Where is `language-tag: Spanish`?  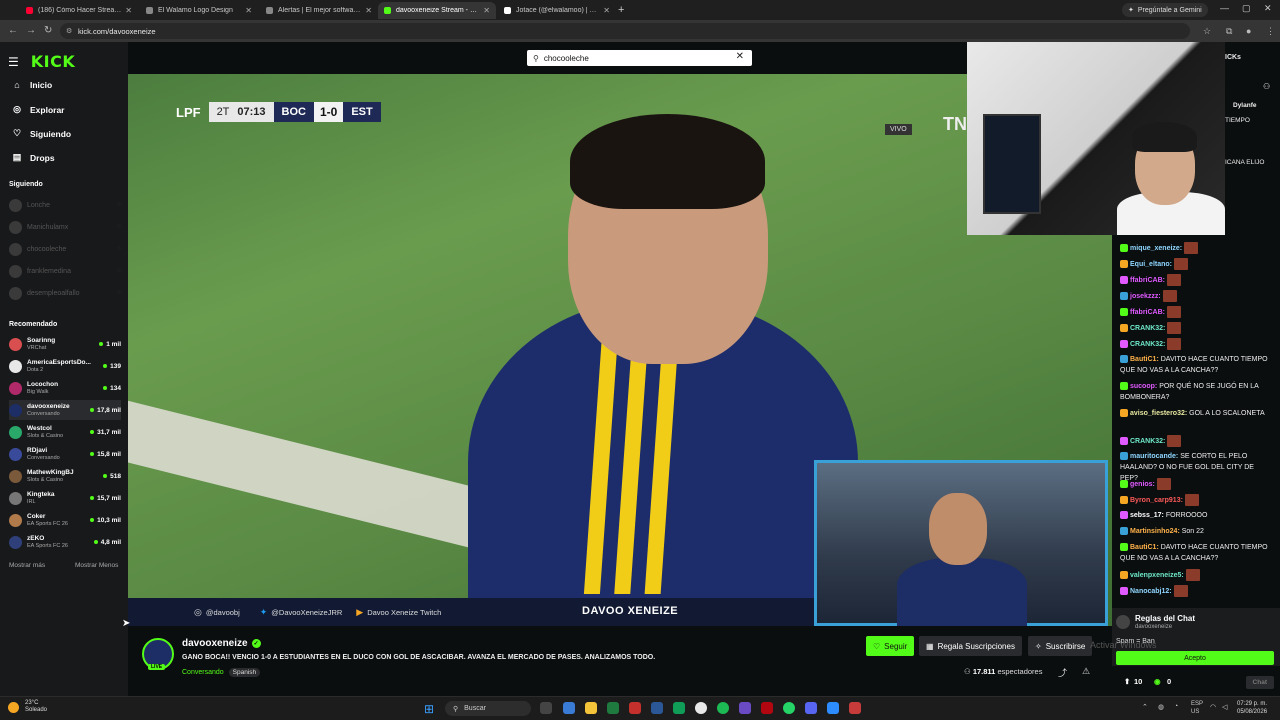
language-tag: Spanish is located at coordinates (244, 672).